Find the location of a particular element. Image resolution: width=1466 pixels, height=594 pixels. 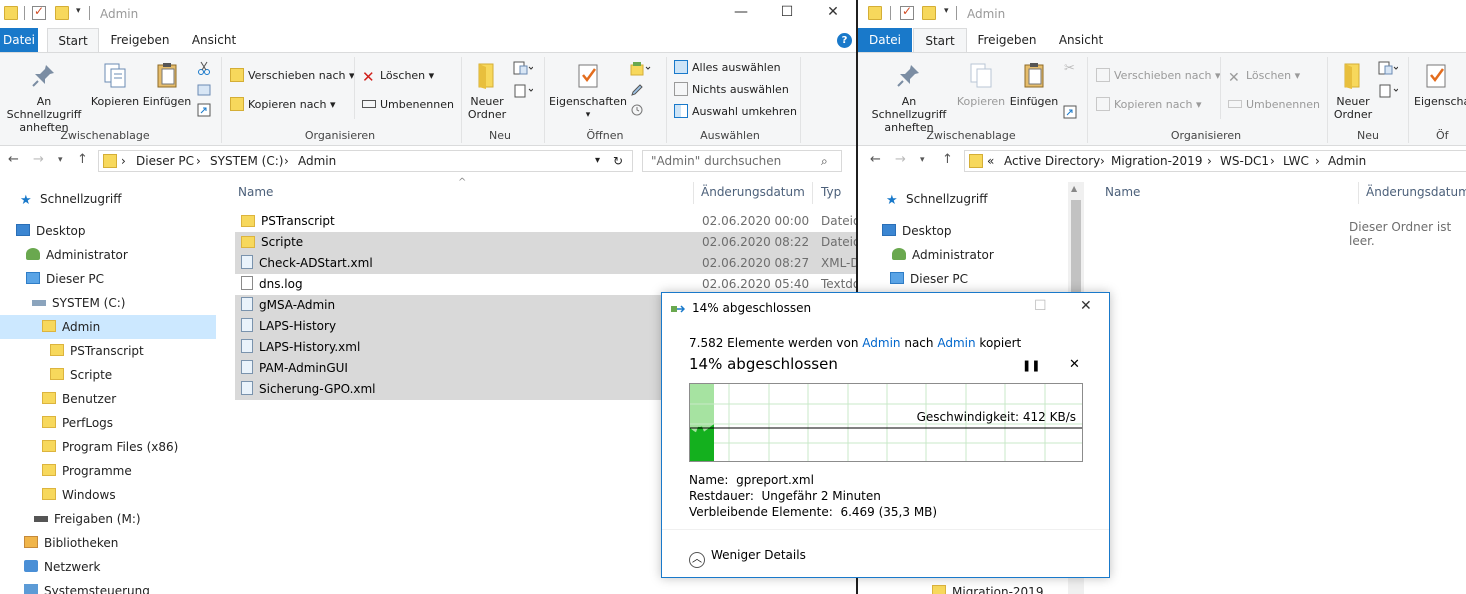

nav-item-scripte: Scripte is located at coordinates (81, 375).